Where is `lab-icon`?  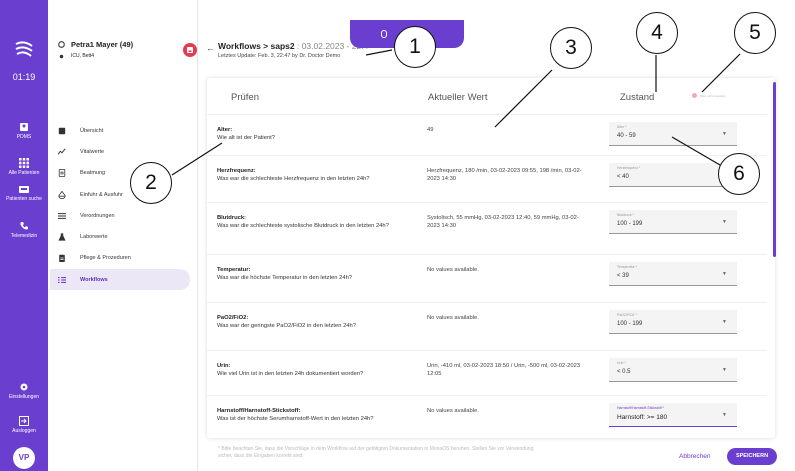
lab-icon is located at coordinates (62, 237).